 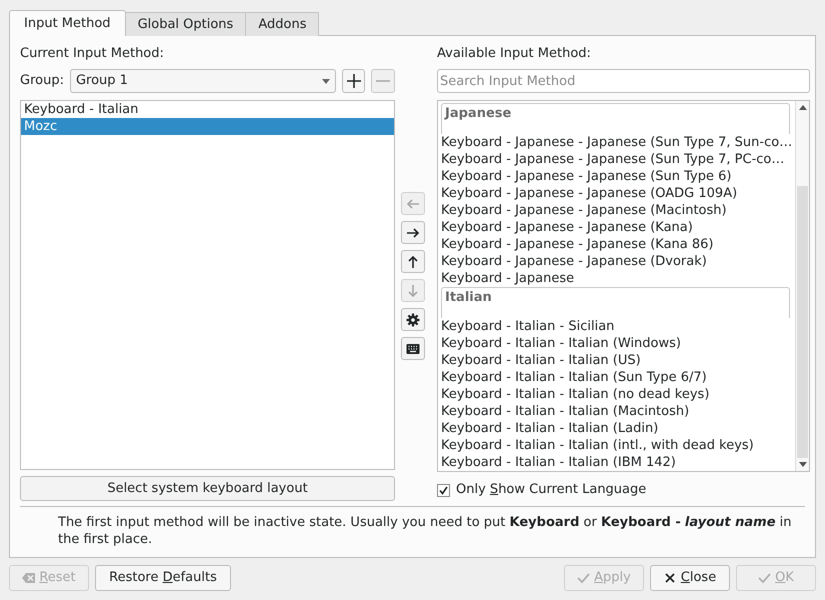 What do you see at coordinates (185, 24) in the screenshot?
I see `tab: Global Options` at bounding box center [185, 24].